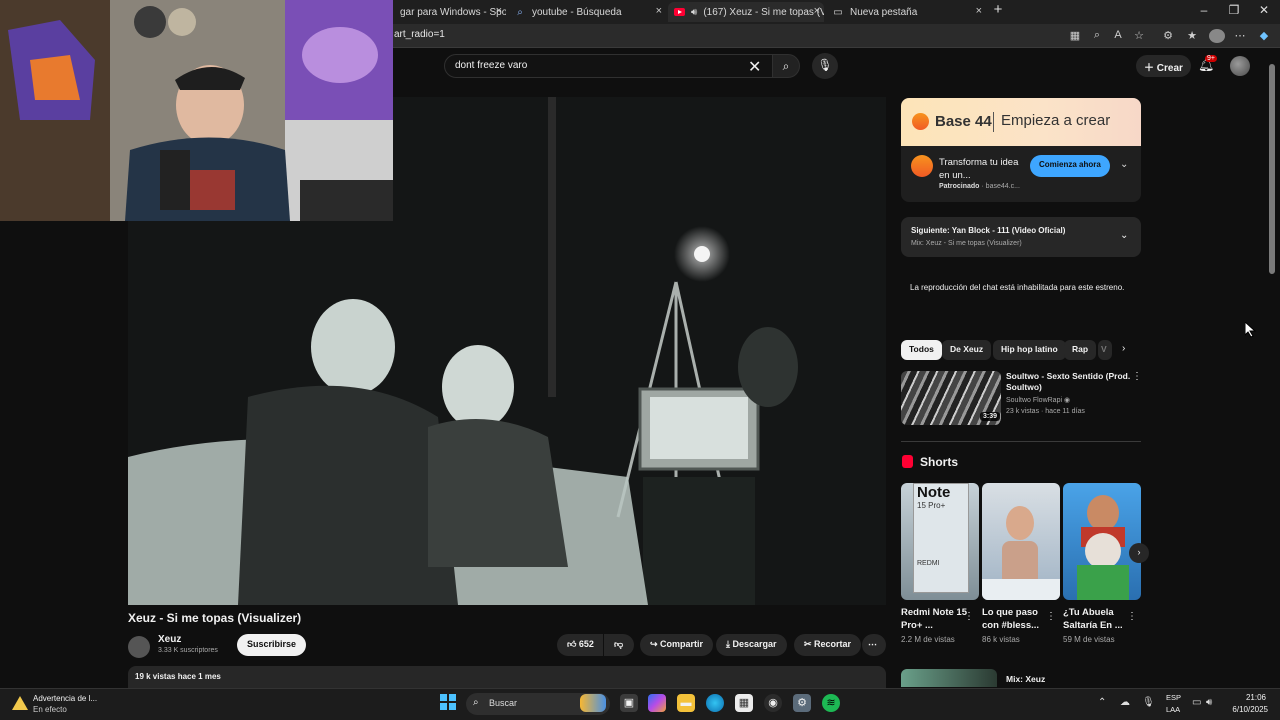 The height and width of the screenshot is (720, 1280). I want to click on chevron-up-icon: ⌃, so click(1102, 702).